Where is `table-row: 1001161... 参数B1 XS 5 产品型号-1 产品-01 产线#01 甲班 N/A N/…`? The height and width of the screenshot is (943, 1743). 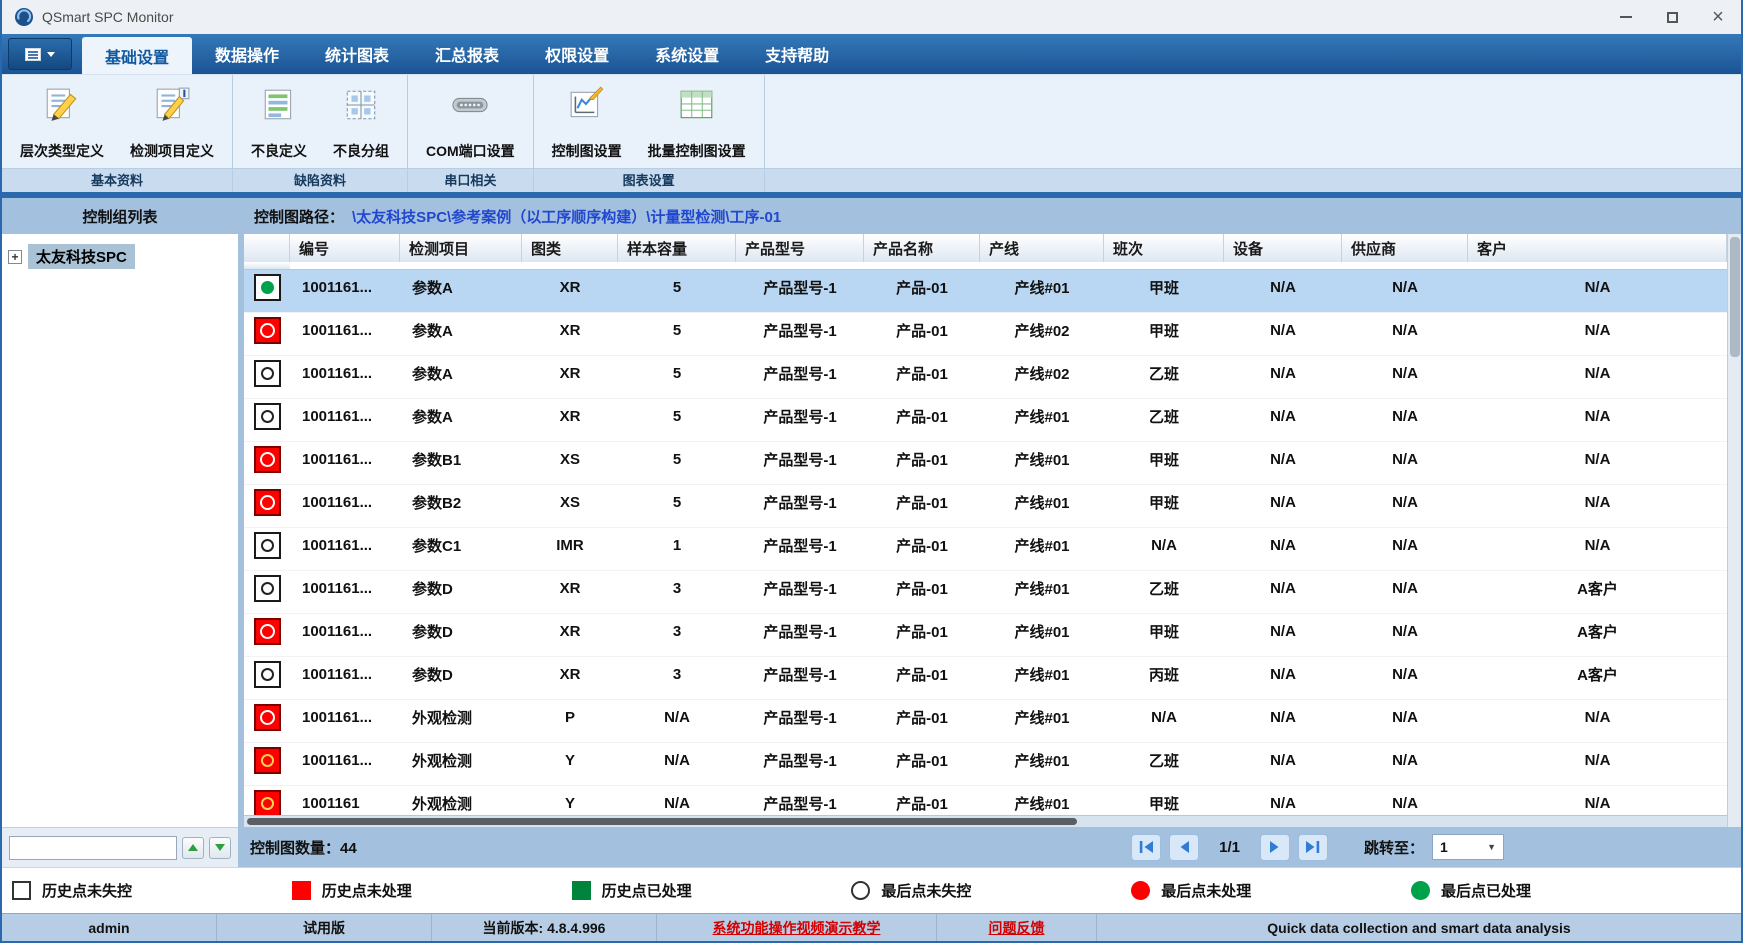
table-row: 1001161... 参数B1 XS 5 产品型号-1 产品-01 产线#01 甲班 N/A N/… is located at coordinates (985, 463).